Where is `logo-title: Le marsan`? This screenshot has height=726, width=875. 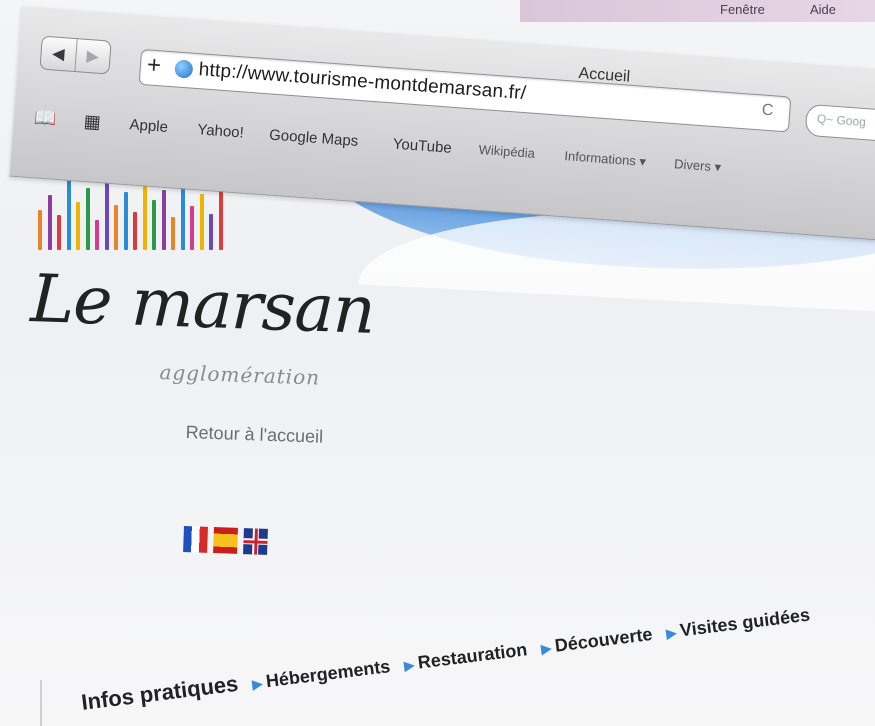 logo-title: Le marsan is located at coordinates (202, 304).